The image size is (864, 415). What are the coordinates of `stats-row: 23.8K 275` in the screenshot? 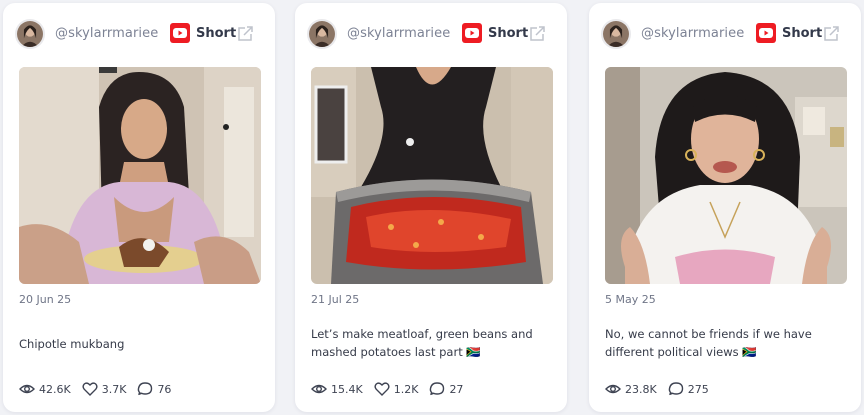 It's located at (662, 389).